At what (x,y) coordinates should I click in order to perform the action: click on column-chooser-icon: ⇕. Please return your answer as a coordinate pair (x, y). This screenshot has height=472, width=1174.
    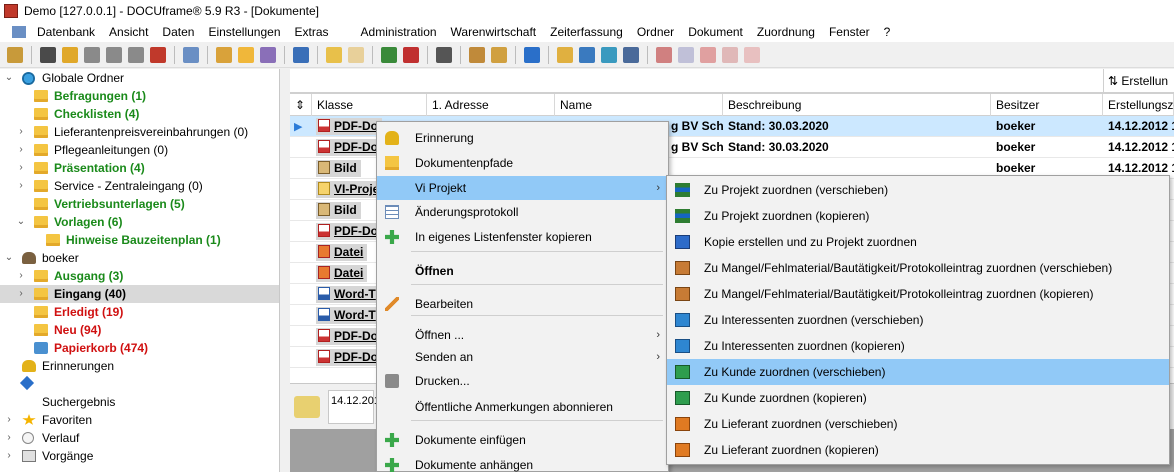
    Looking at the image, I should click on (301, 105).